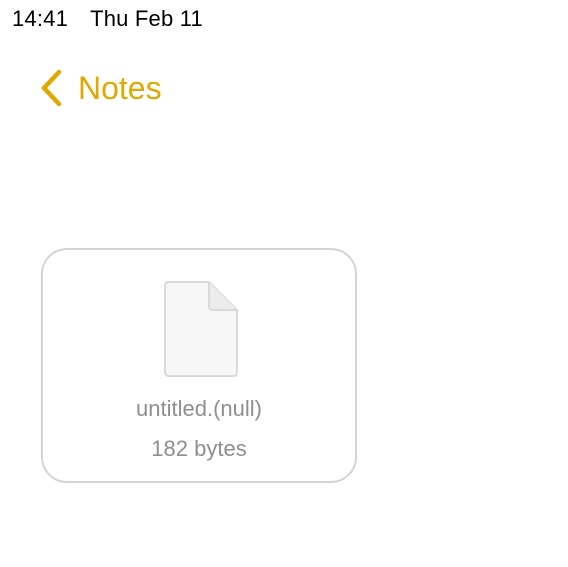 The height and width of the screenshot is (567, 568). What do you see at coordinates (199, 448) in the screenshot?
I see `file-size: 182 bytes` at bounding box center [199, 448].